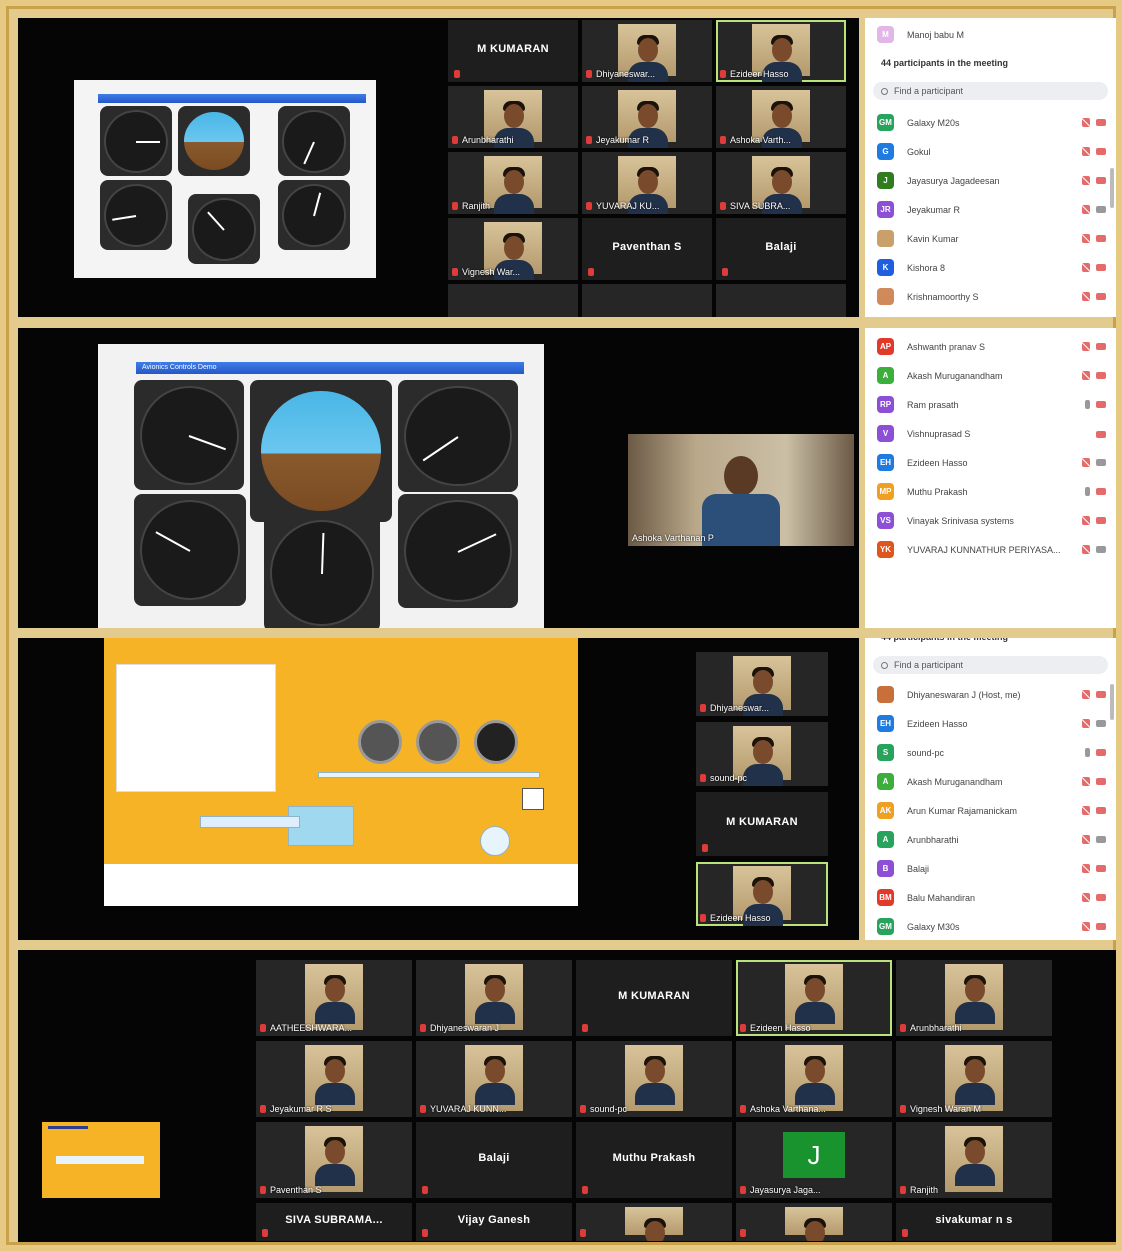 The height and width of the screenshot is (1251, 1122). Describe the element at coordinates (990, 839) in the screenshot. I see `participant-row: A Arunbharathi` at that location.